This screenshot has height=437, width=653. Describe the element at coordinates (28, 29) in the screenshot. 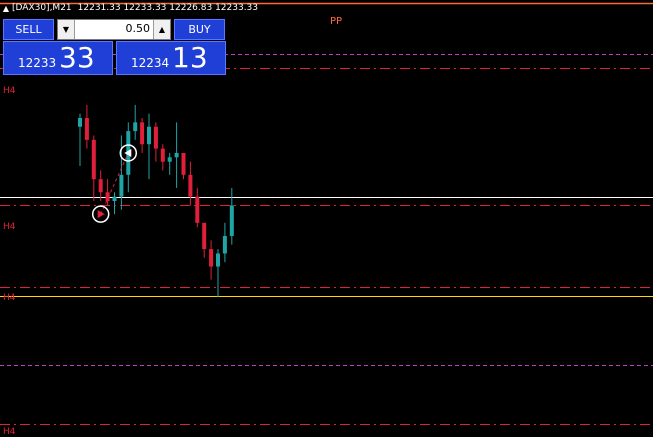

I see `sell-button: SELL` at that location.